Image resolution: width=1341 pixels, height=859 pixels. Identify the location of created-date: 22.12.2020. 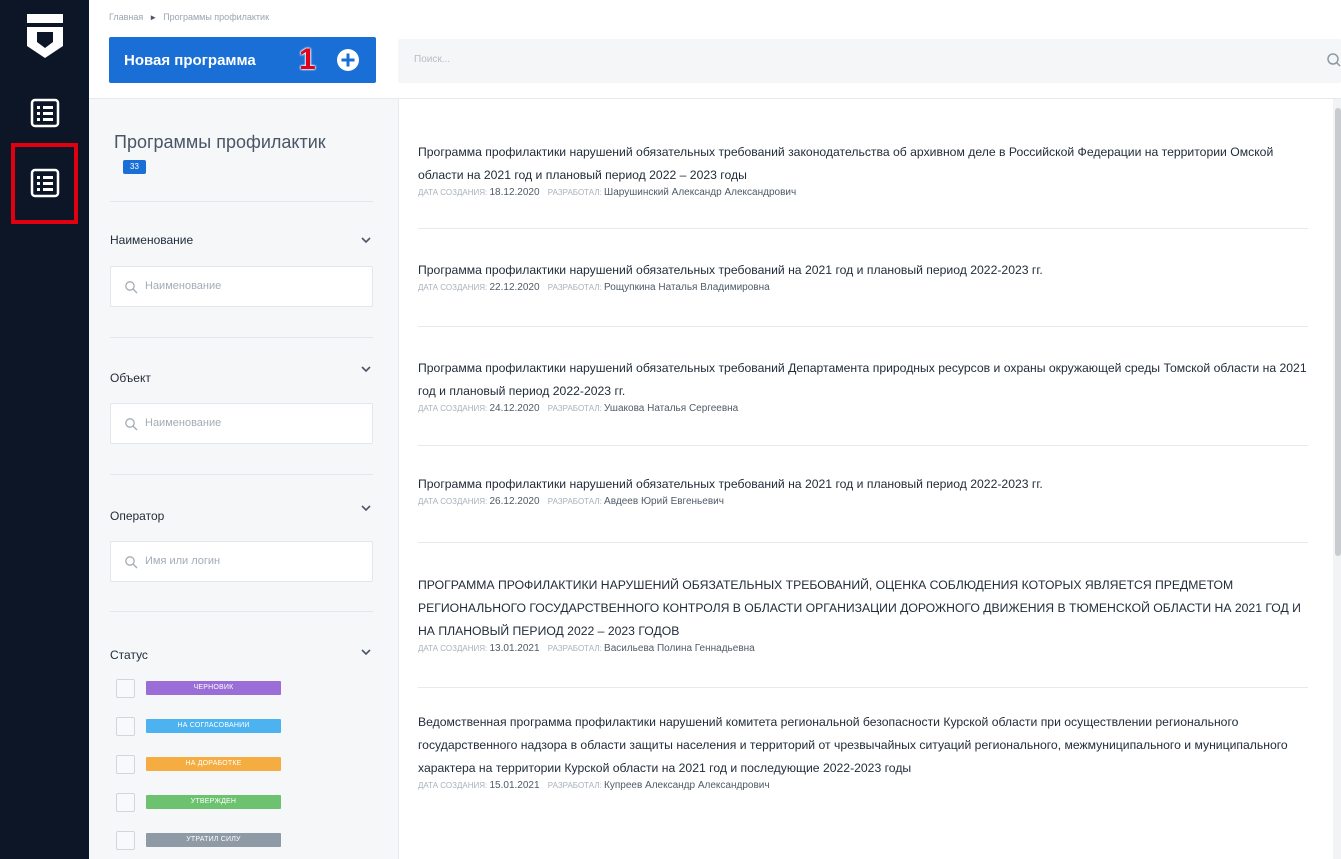
(514, 287).